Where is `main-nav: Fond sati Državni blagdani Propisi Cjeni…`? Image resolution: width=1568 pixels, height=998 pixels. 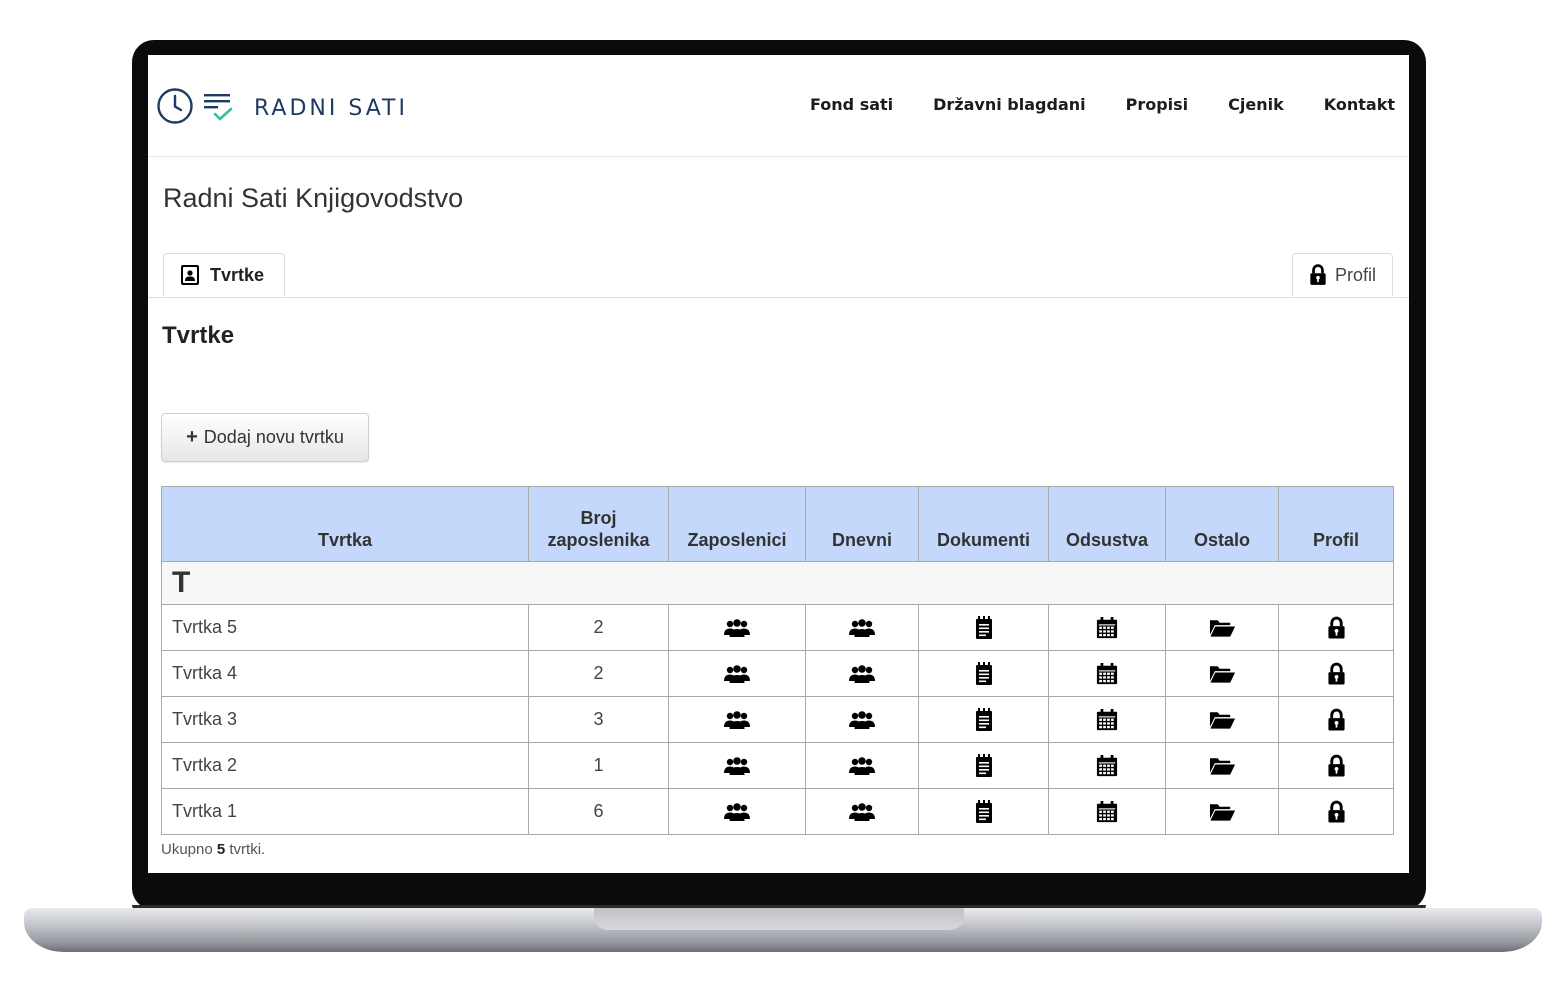
main-nav: Fond sati Državni blagdani Propisi Cjeni… is located at coordinates (1082, 104).